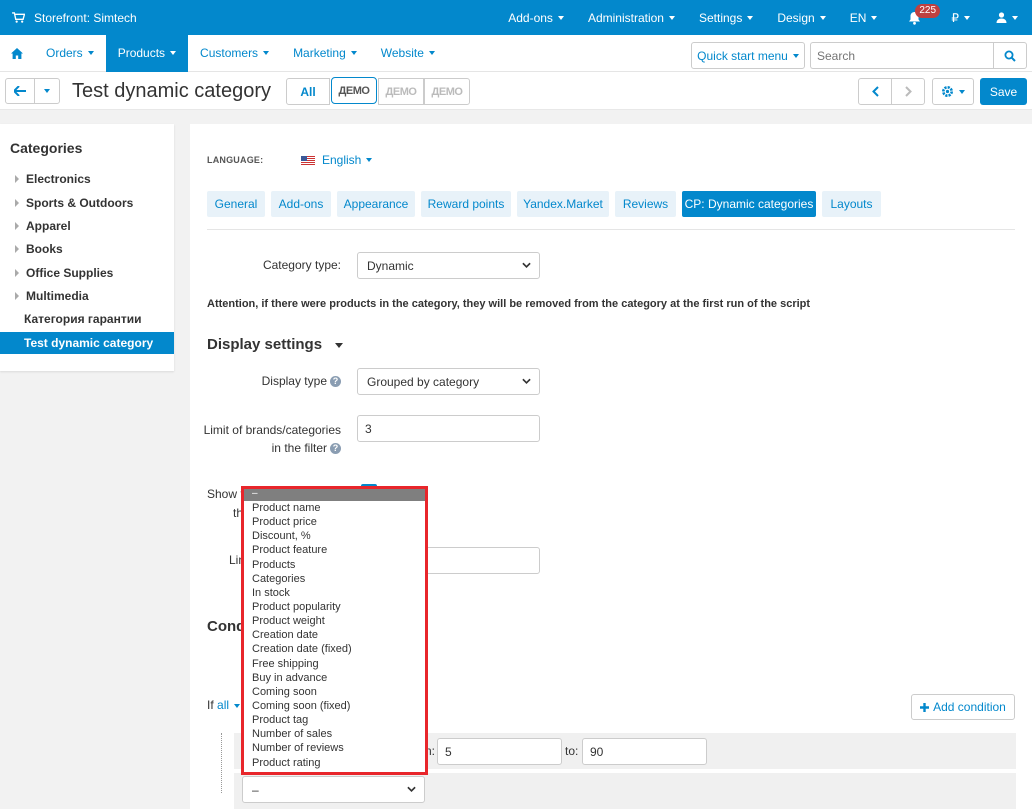  I want to click on tab-reviews: Reviews, so click(645, 204).